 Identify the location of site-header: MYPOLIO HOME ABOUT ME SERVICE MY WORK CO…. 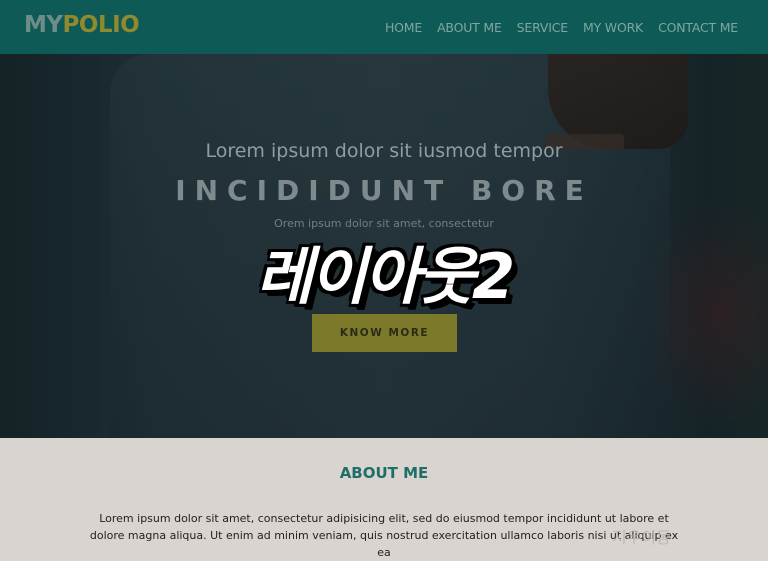
(384, 27).